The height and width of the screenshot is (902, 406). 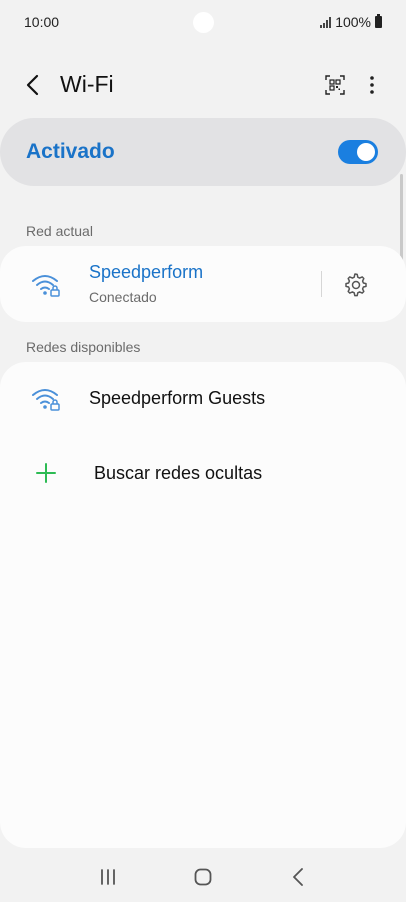 I want to click on battery-level: 100%, so click(x=353, y=22).